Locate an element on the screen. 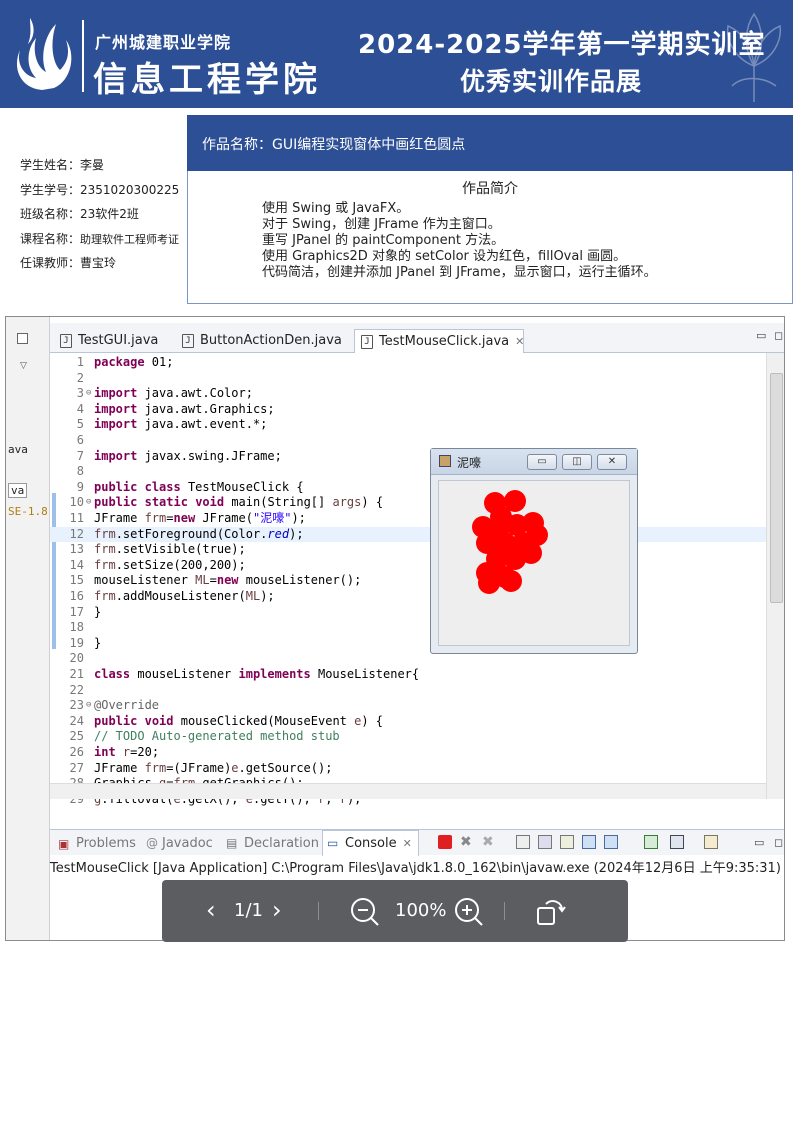  code-line: 27 JFrame frm=(JFrame)e.getSource(); is located at coordinates (408, 769).